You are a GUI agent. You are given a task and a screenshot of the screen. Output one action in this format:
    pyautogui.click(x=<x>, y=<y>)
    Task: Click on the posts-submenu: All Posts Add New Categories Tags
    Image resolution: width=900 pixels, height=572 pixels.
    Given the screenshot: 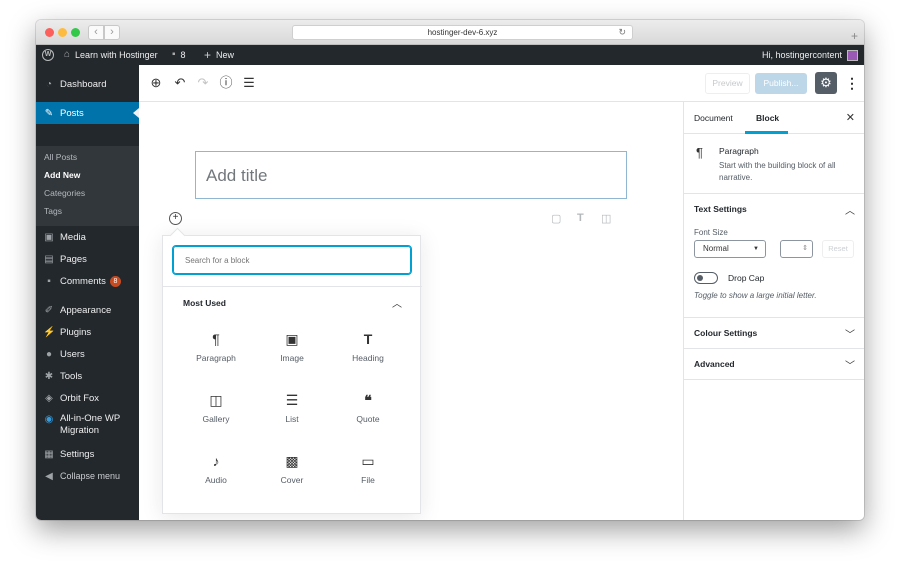 What is the action you would take?
    pyautogui.click(x=87, y=186)
    